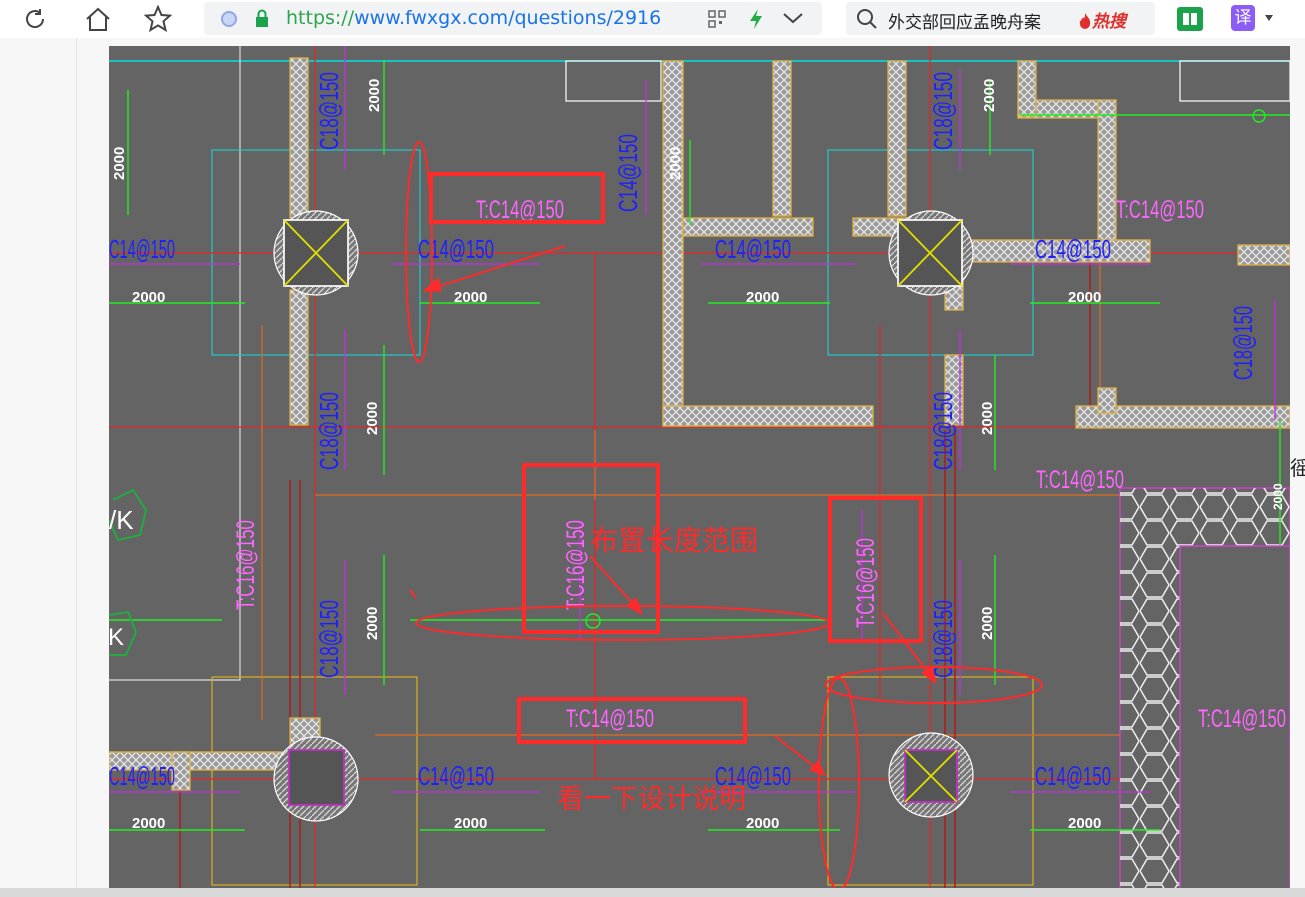 The width and height of the screenshot is (1305, 897). What do you see at coordinates (1085, 21) in the screenshot?
I see `fire-icon` at bounding box center [1085, 21].